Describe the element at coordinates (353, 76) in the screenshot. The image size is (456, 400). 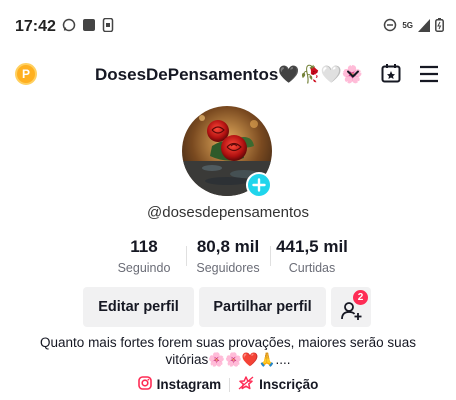
I see `chevron-down-icon` at that location.